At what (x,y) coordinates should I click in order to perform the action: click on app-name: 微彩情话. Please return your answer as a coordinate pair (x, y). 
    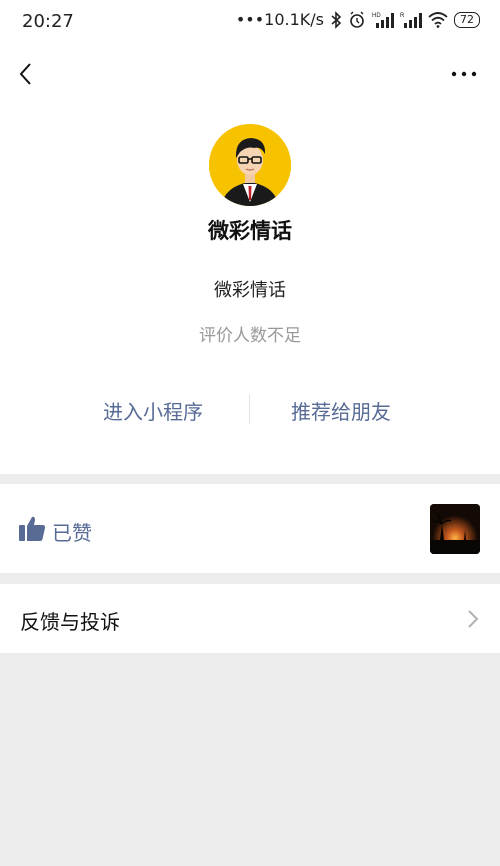
    Looking at the image, I should click on (250, 231).